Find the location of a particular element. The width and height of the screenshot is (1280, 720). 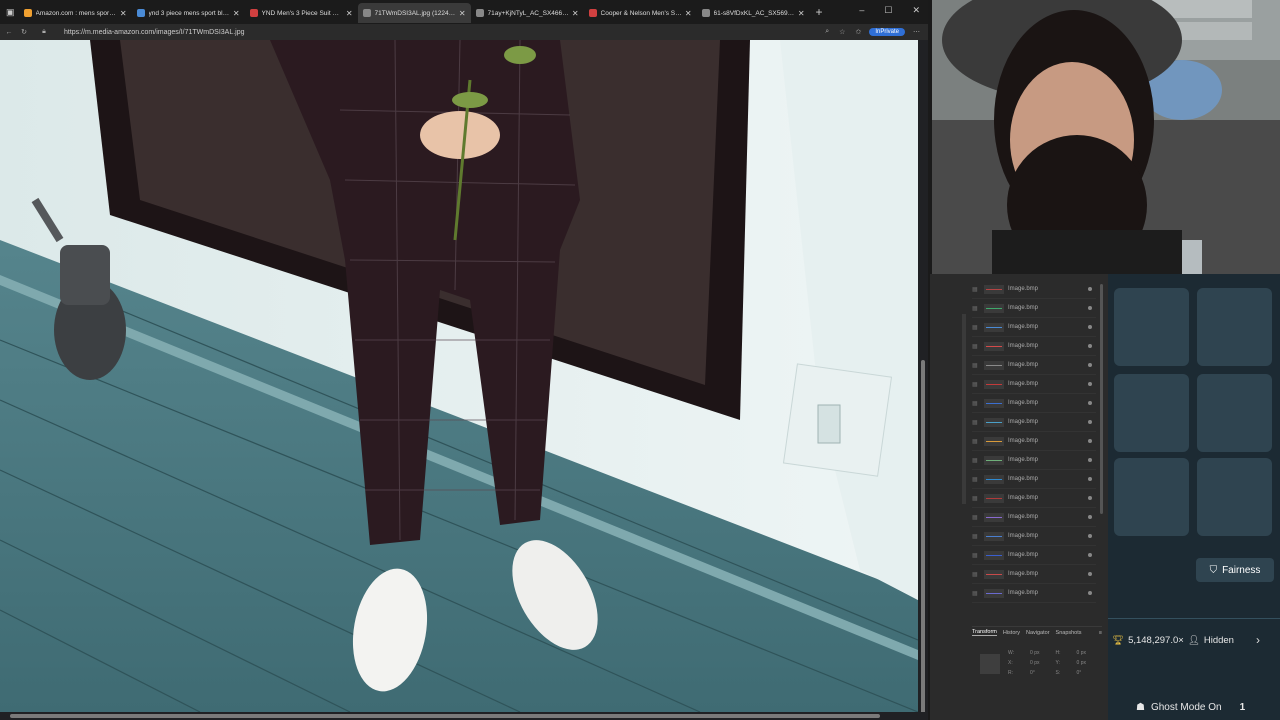

browser-tab: Cooper & Nelson Men's Suit ... ✕ is located at coordinates (640, 13).